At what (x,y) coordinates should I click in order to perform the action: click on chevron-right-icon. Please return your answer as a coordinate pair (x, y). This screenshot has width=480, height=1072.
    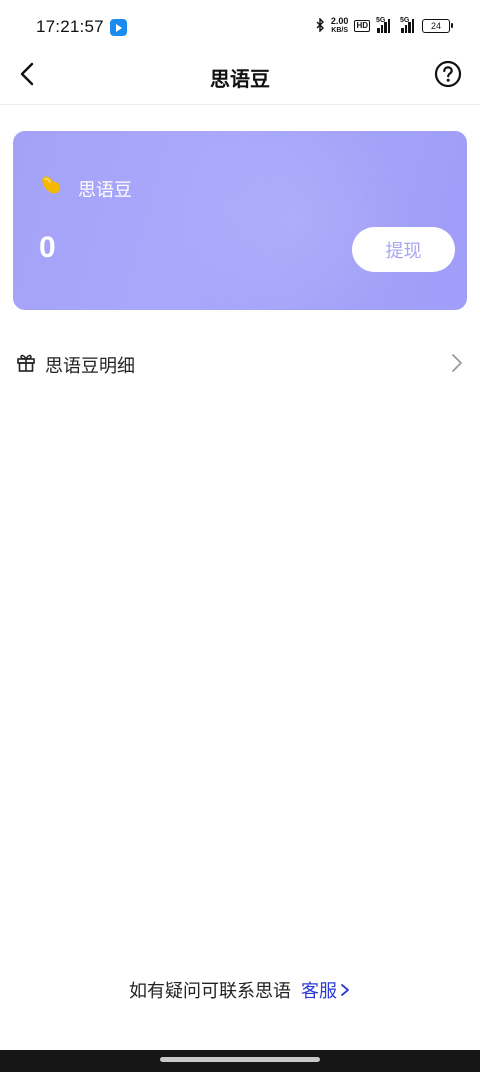
    Looking at the image, I should click on (456, 363).